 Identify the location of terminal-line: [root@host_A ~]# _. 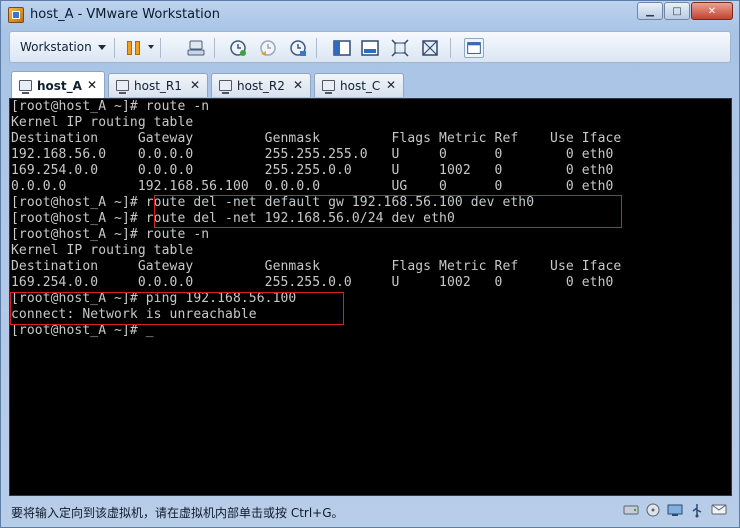
(82, 330).